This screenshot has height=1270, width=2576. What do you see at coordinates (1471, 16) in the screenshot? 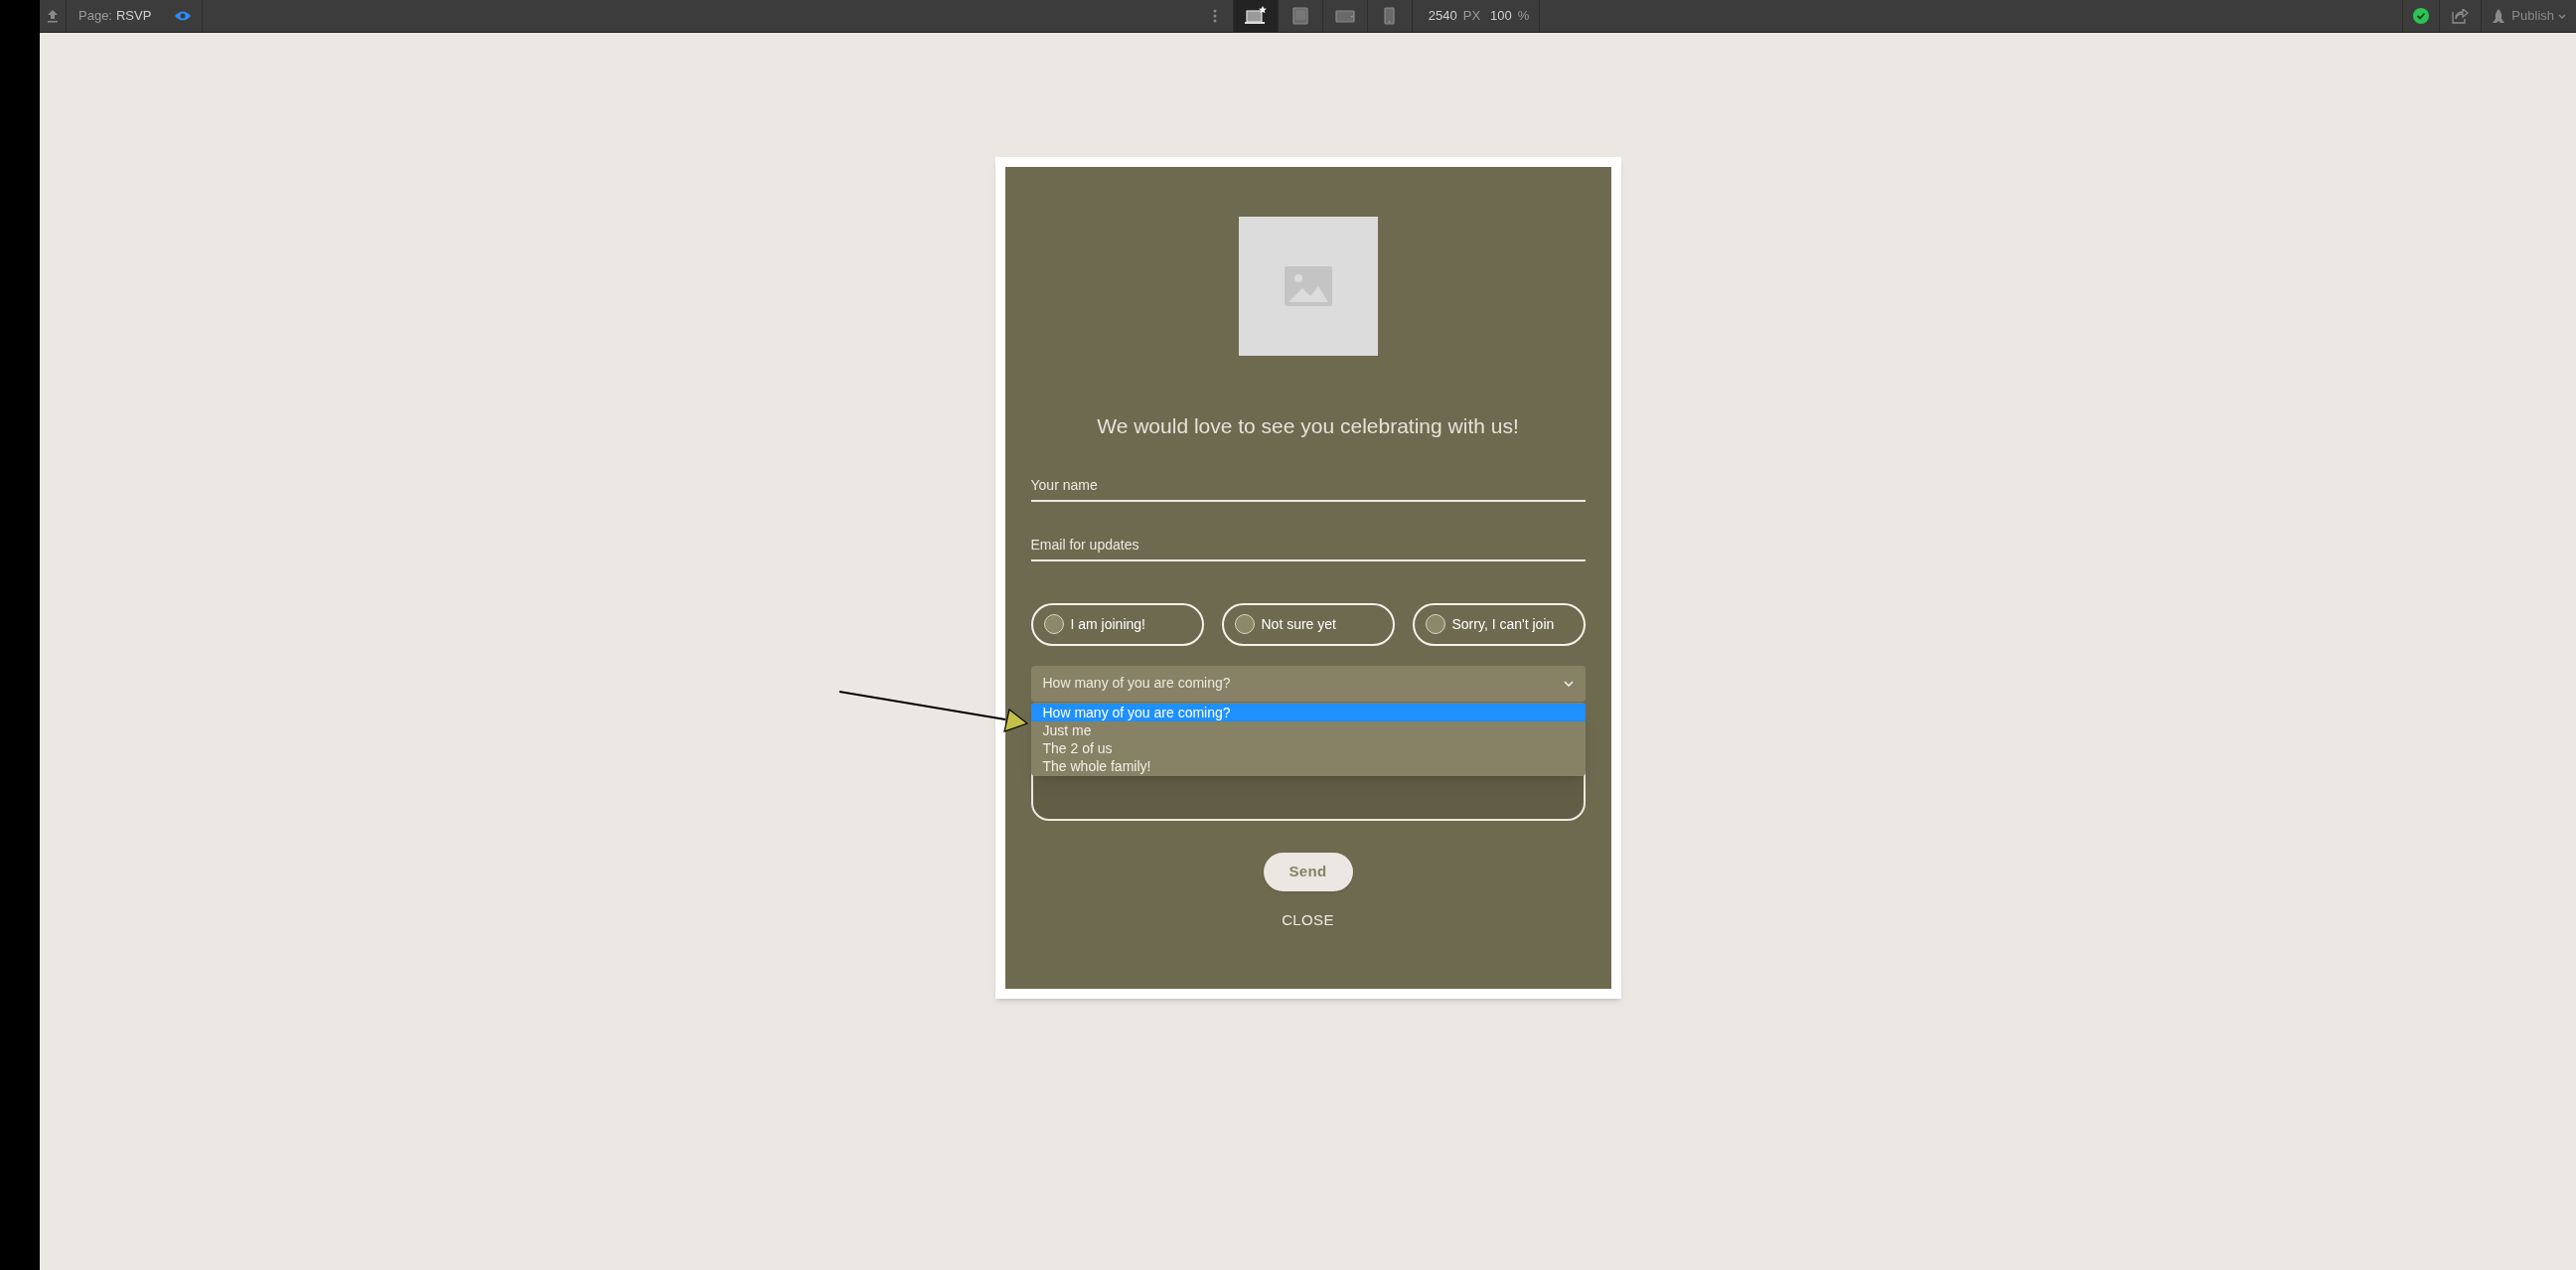
I see `width-unit: PX` at bounding box center [1471, 16].